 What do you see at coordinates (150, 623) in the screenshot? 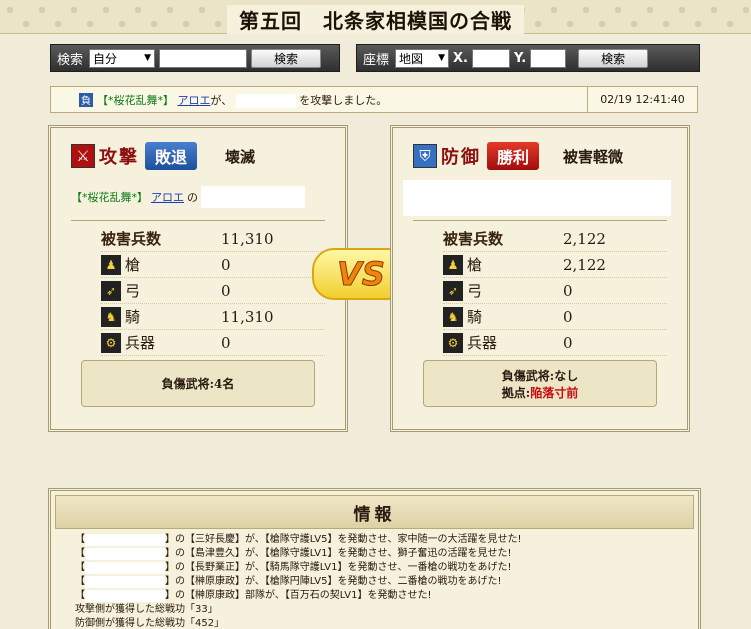
I see `defense-merit: 防御側が獲得した総戦功「452」` at bounding box center [150, 623].